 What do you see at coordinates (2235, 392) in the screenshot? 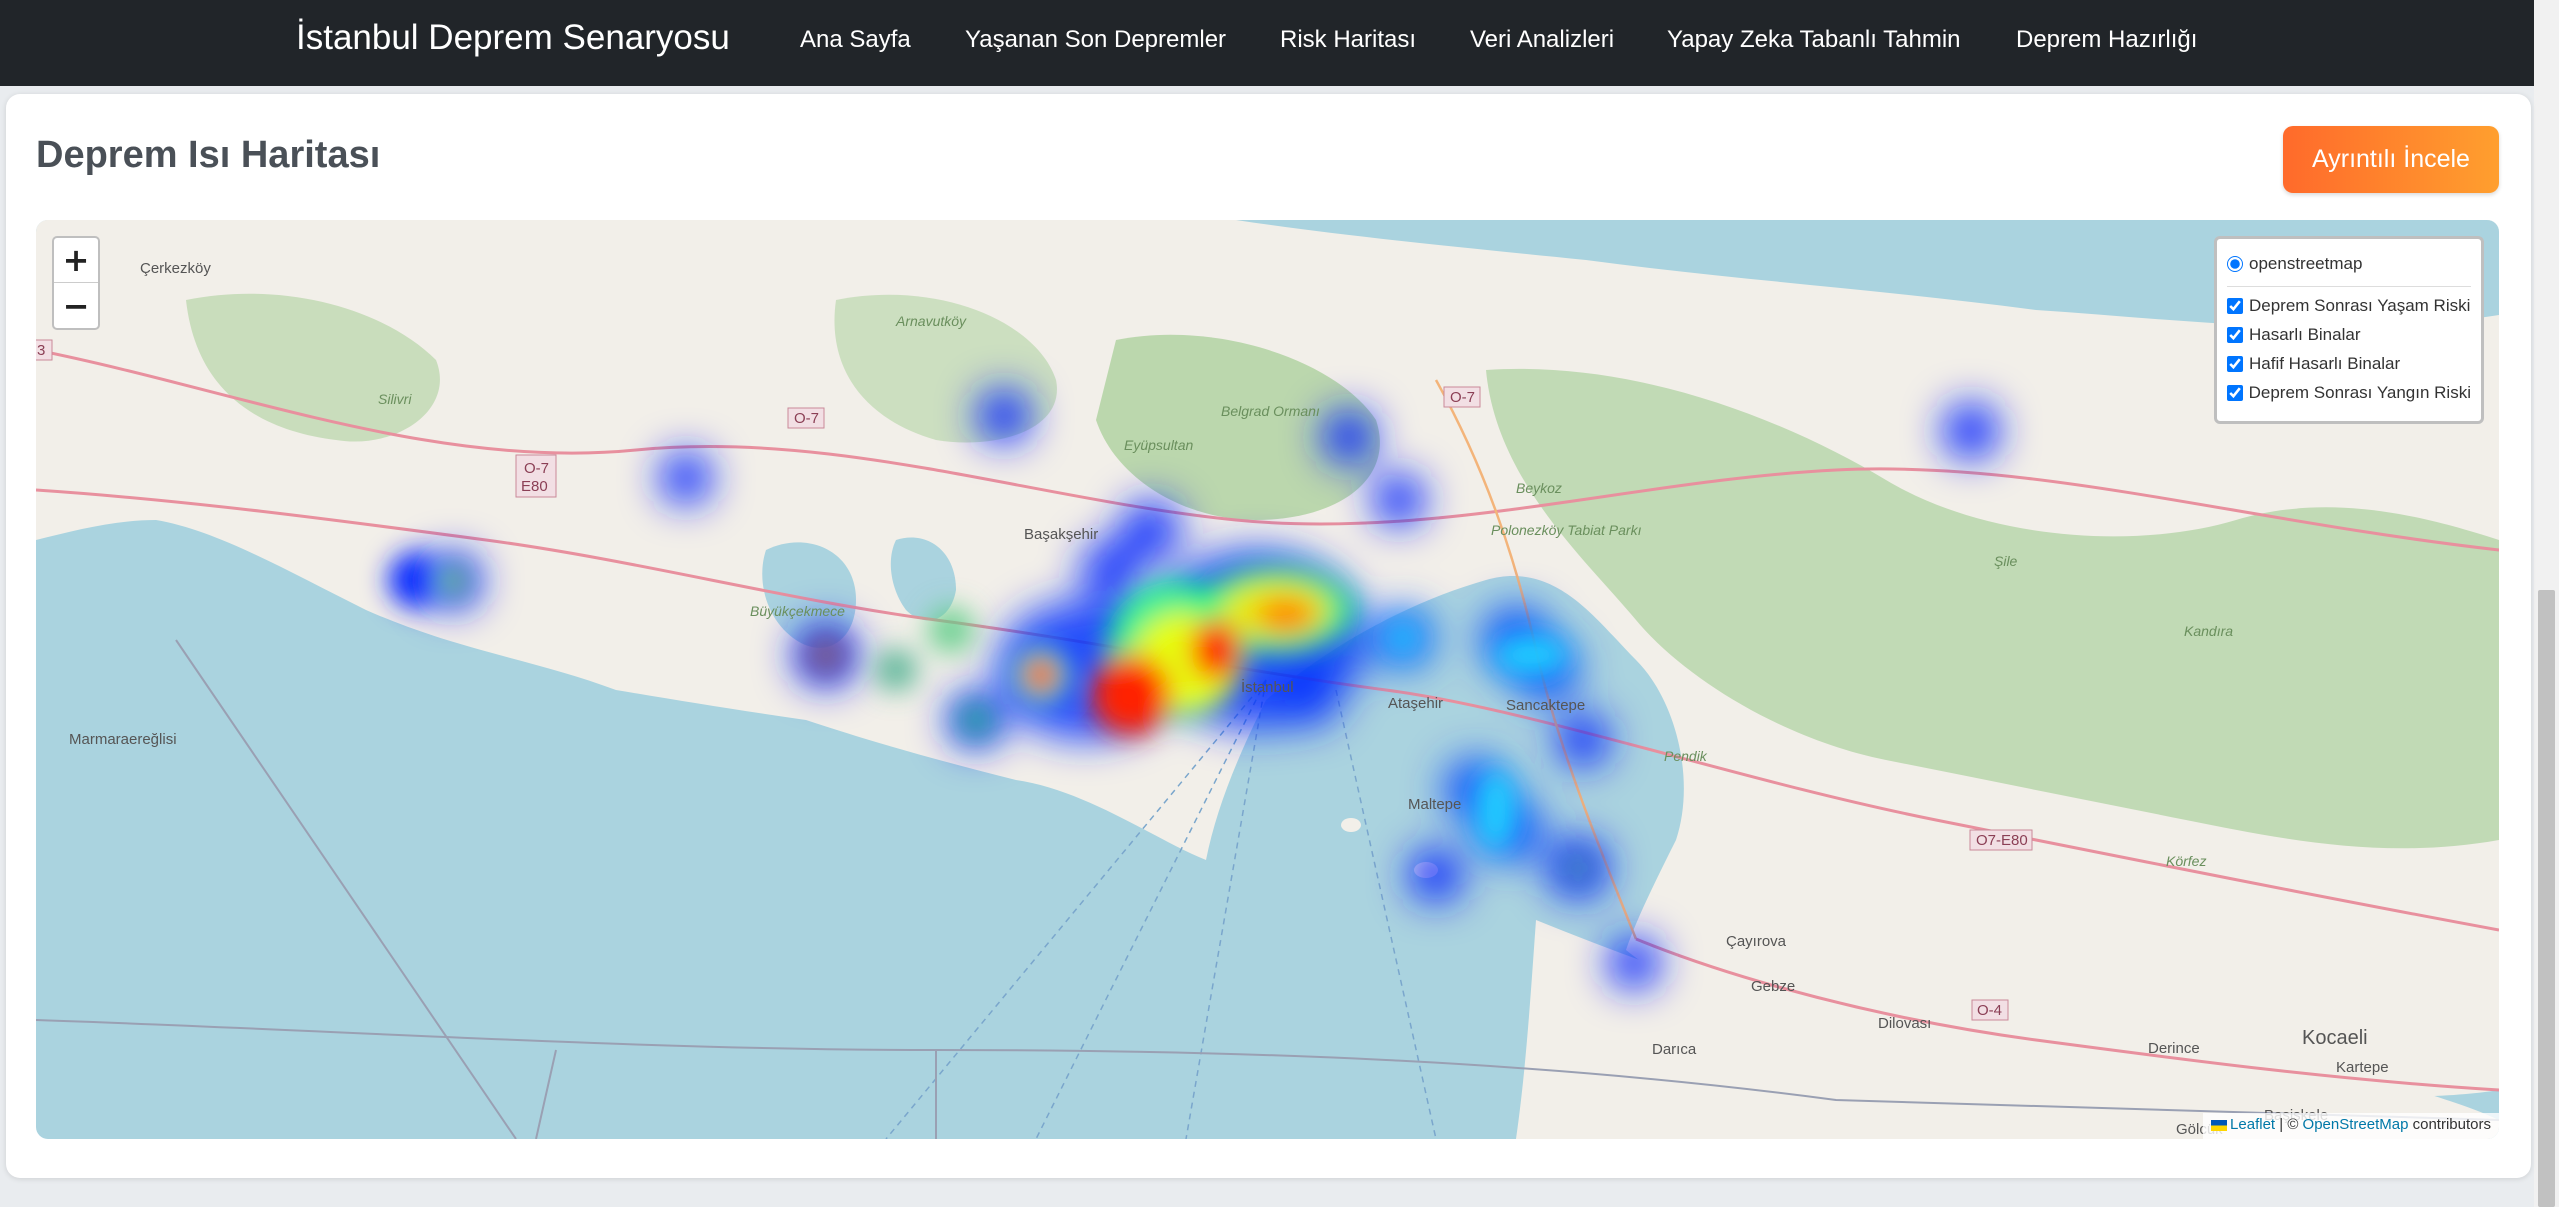
I see `overlay-checkbox-fire-risk` at bounding box center [2235, 392].